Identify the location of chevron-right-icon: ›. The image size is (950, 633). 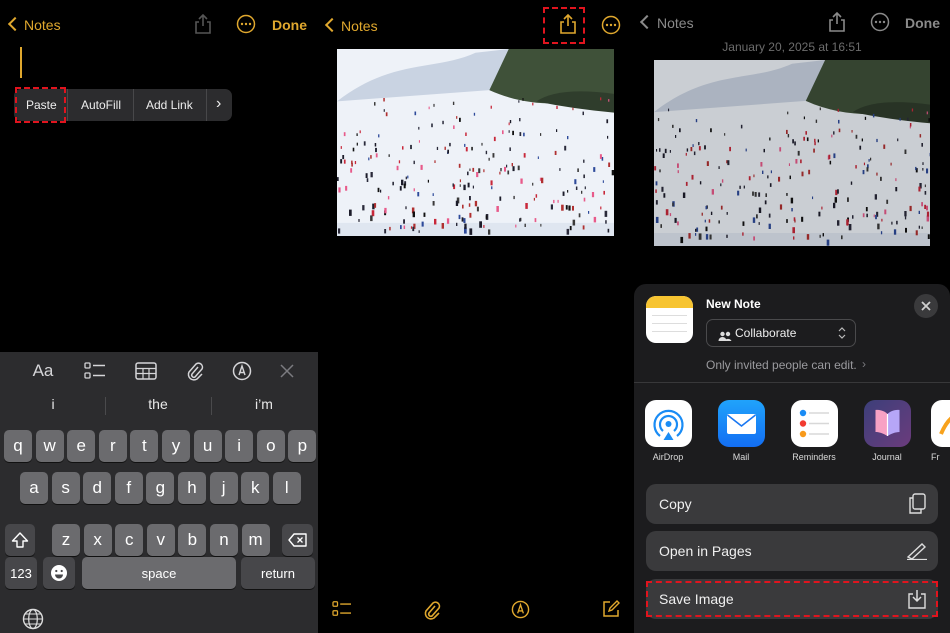
(864, 364).